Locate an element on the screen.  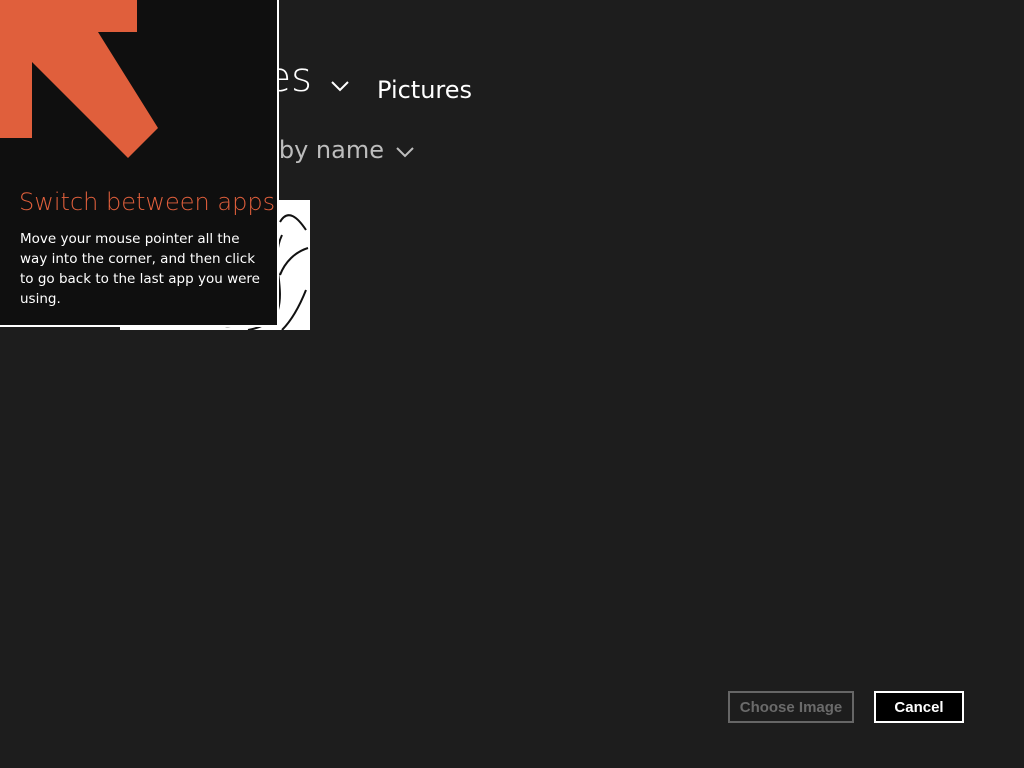
cancel-button: Cancel is located at coordinates (919, 707).